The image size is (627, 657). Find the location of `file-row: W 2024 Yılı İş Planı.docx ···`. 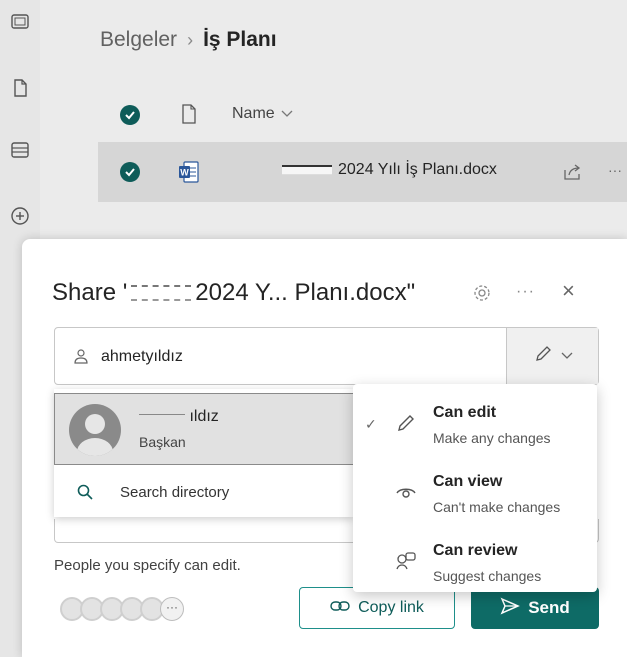

file-row: W 2024 Yılı İş Planı.docx ··· is located at coordinates (362, 172).